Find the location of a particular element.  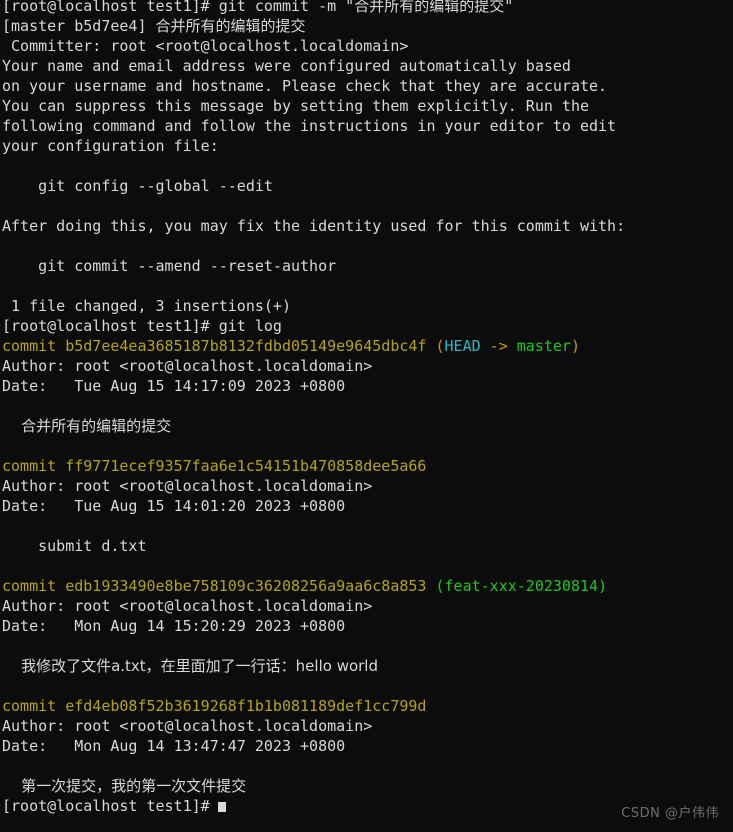

commit-hash: b5d7ee4ea3685187b8132fdbd05149e9645dbc4f is located at coordinates (246, 346).